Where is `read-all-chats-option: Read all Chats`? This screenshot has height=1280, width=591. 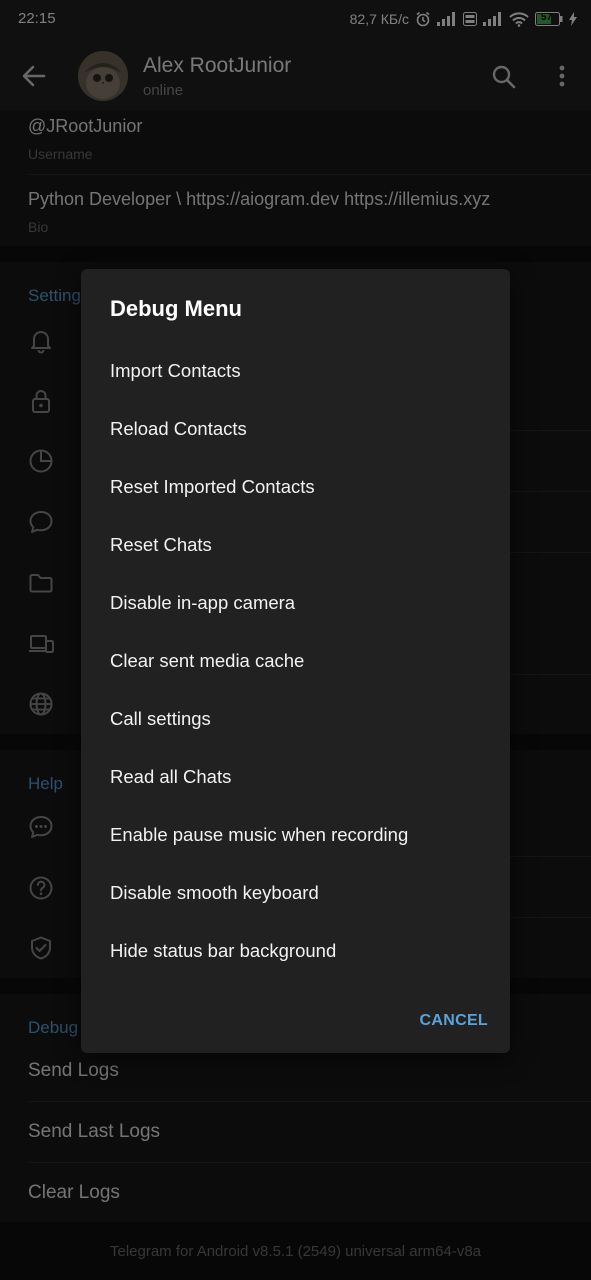 read-all-chats-option: Read all Chats is located at coordinates (305, 777).